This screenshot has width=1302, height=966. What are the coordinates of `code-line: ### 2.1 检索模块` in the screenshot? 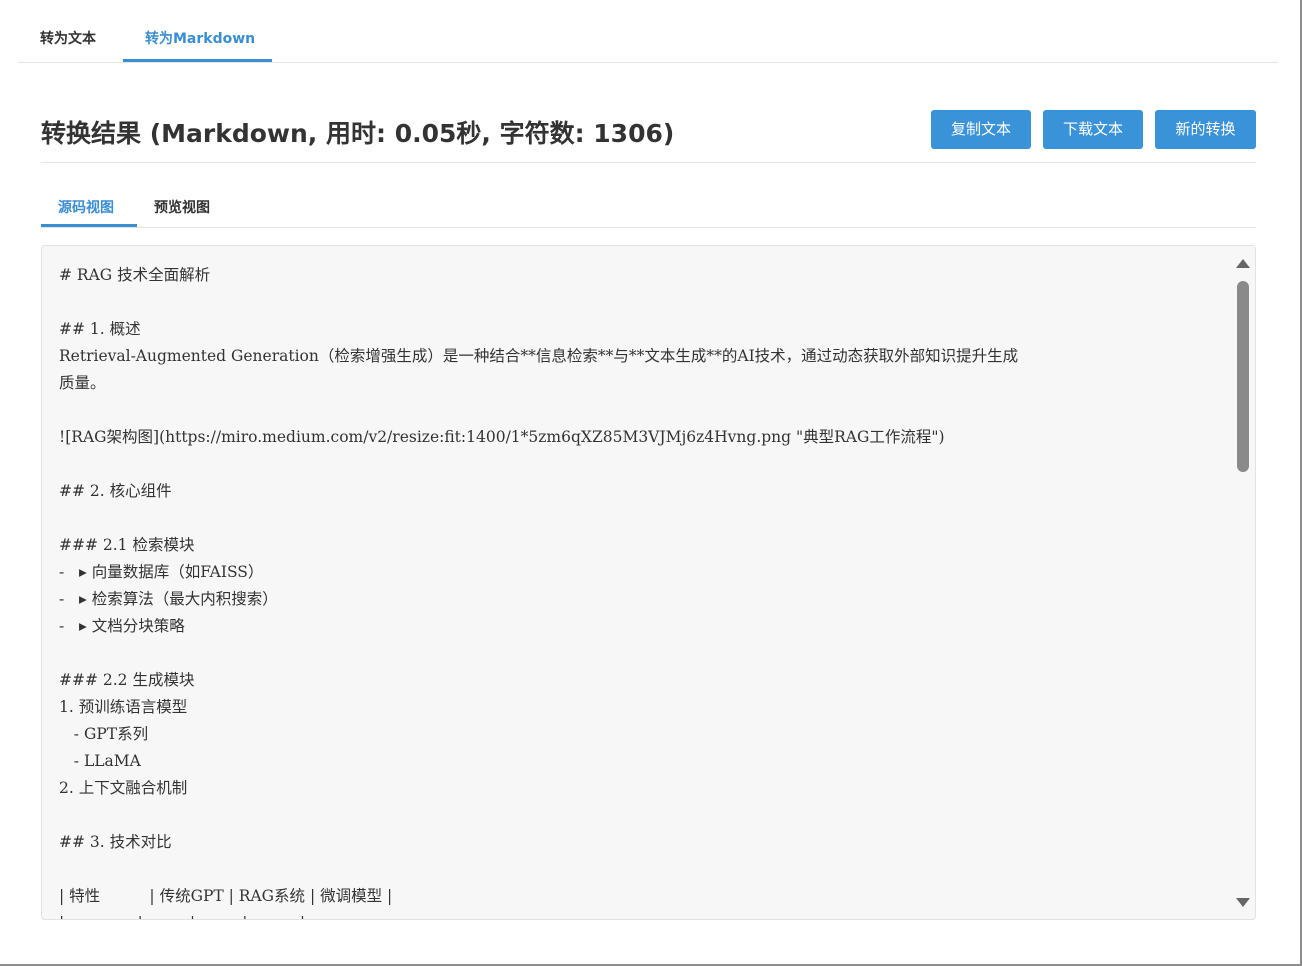 It's located at (127, 545).